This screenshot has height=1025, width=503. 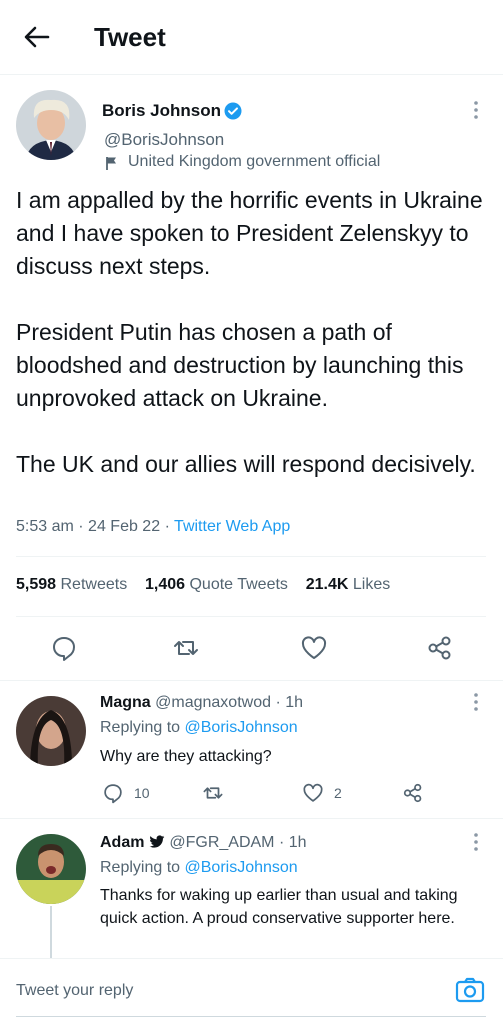 I want to click on reply-header: Magna @magnaxotwod · 1h, so click(x=201, y=703).